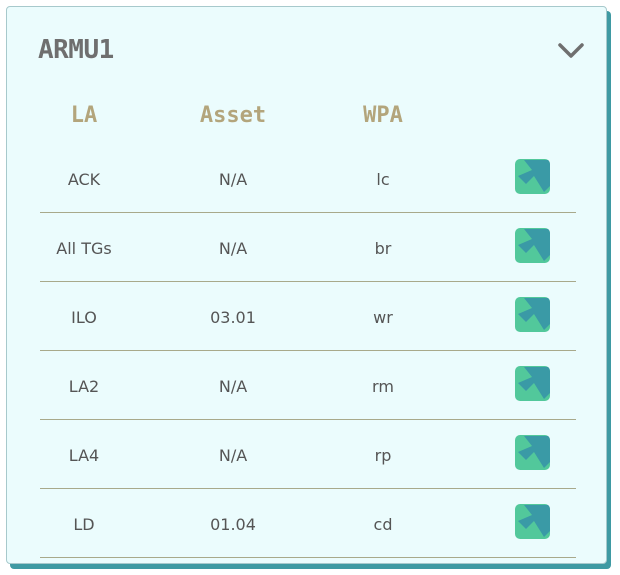 This screenshot has height=575, width=620. I want to click on collapse-button, so click(571, 51).